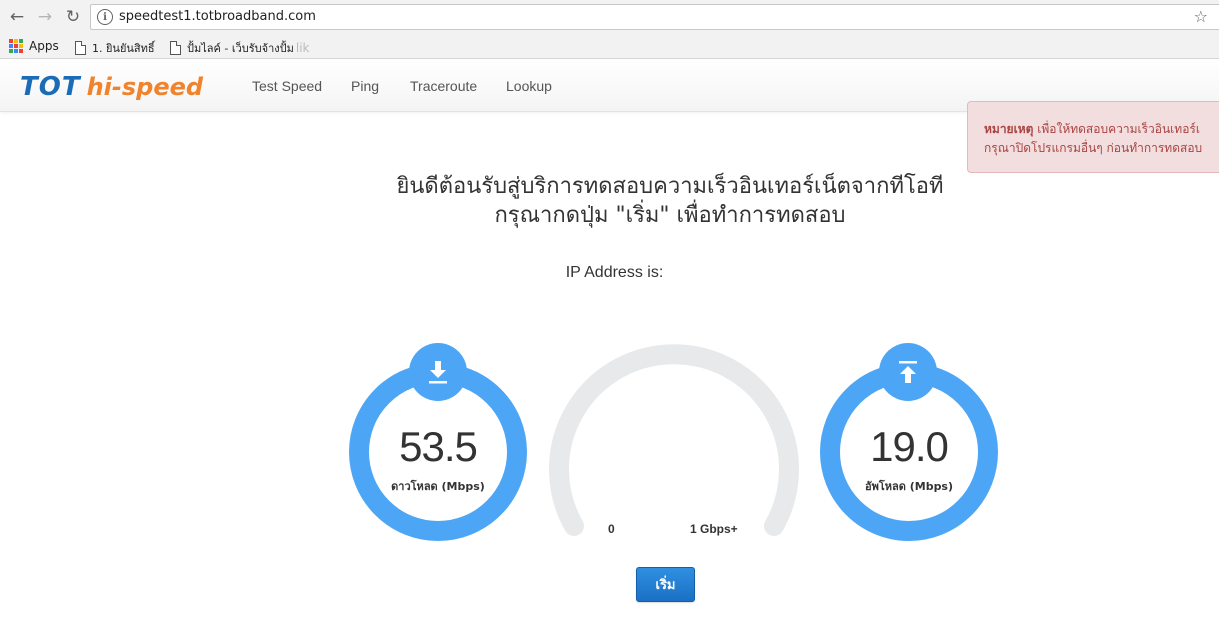  Describe the element at coordinates (44, 46) in the screenshot. I see `bookmark-label: Apps` at that location.